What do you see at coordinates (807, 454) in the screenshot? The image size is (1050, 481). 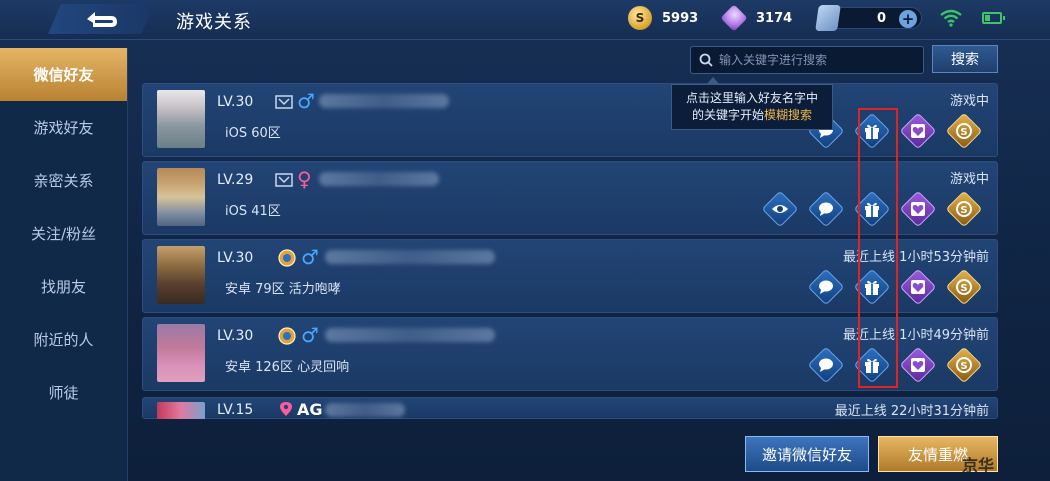 I see `invite-wechat-friends-button: 邀请微信好友` at bounding box center [807, 454].